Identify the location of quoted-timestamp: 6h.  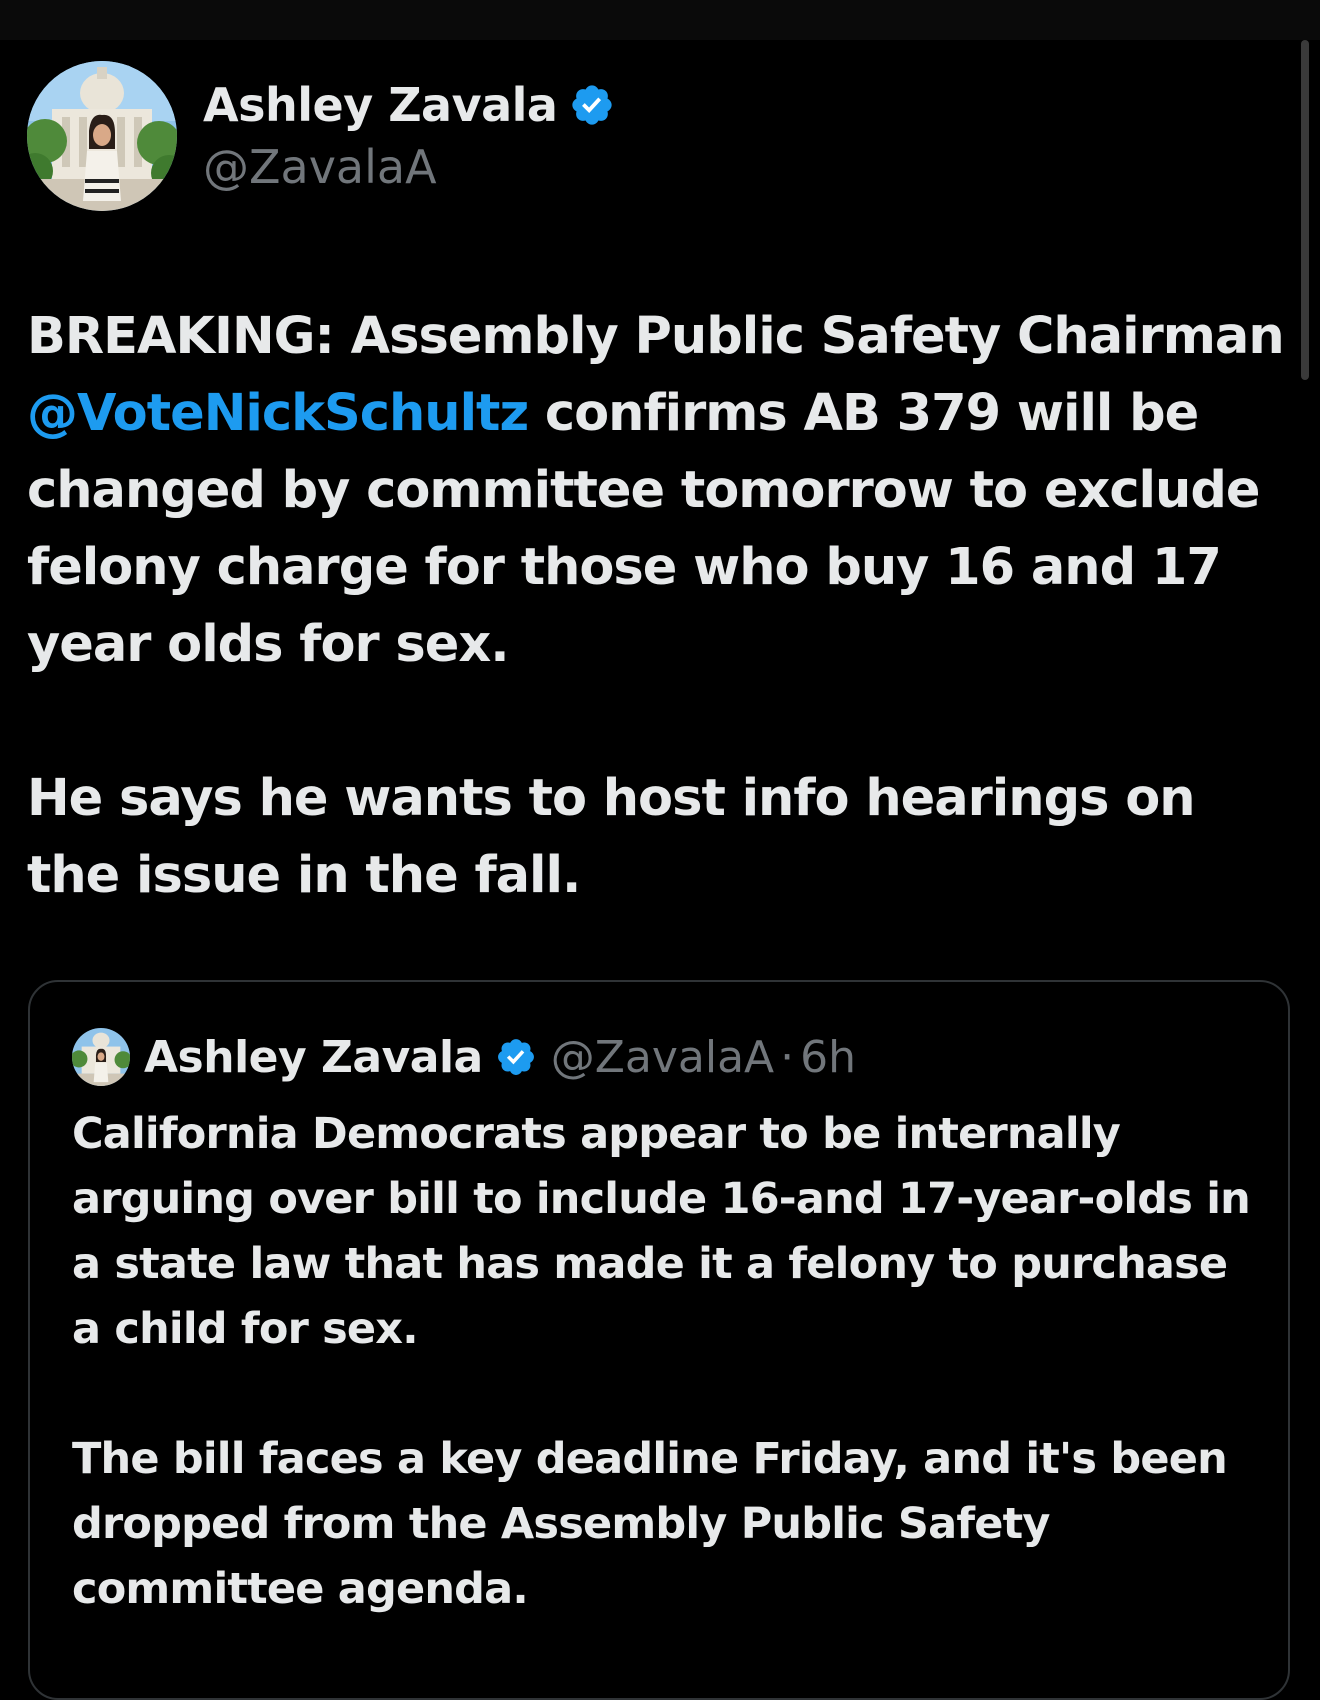
(828, 1057).